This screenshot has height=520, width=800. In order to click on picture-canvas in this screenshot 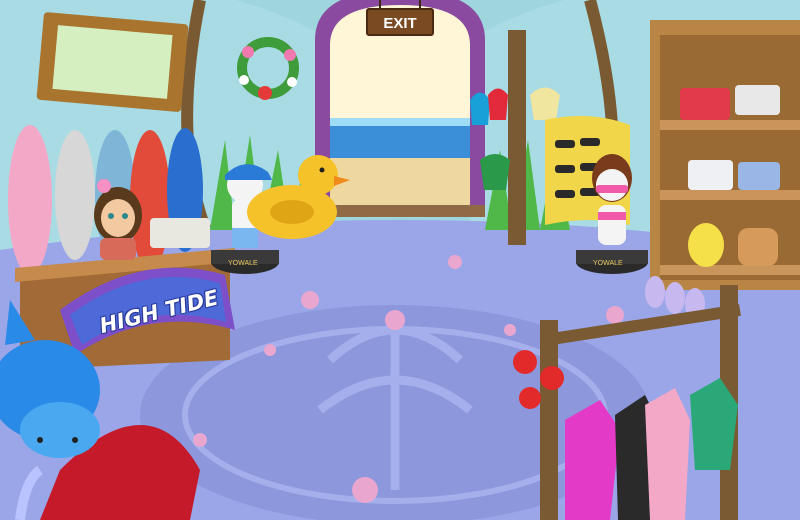, I will do `click(112, 62)`.